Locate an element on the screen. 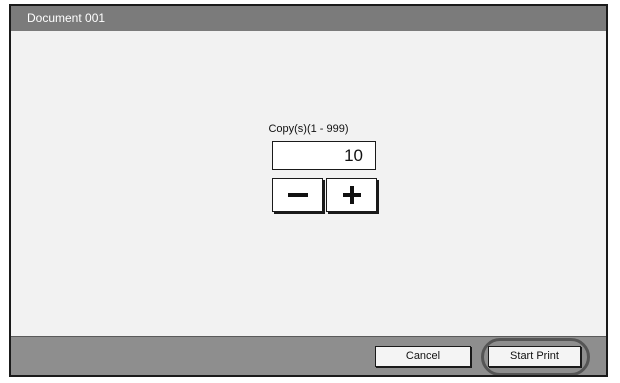  start-print-button: Start Print is located at coordinates (534, 356).